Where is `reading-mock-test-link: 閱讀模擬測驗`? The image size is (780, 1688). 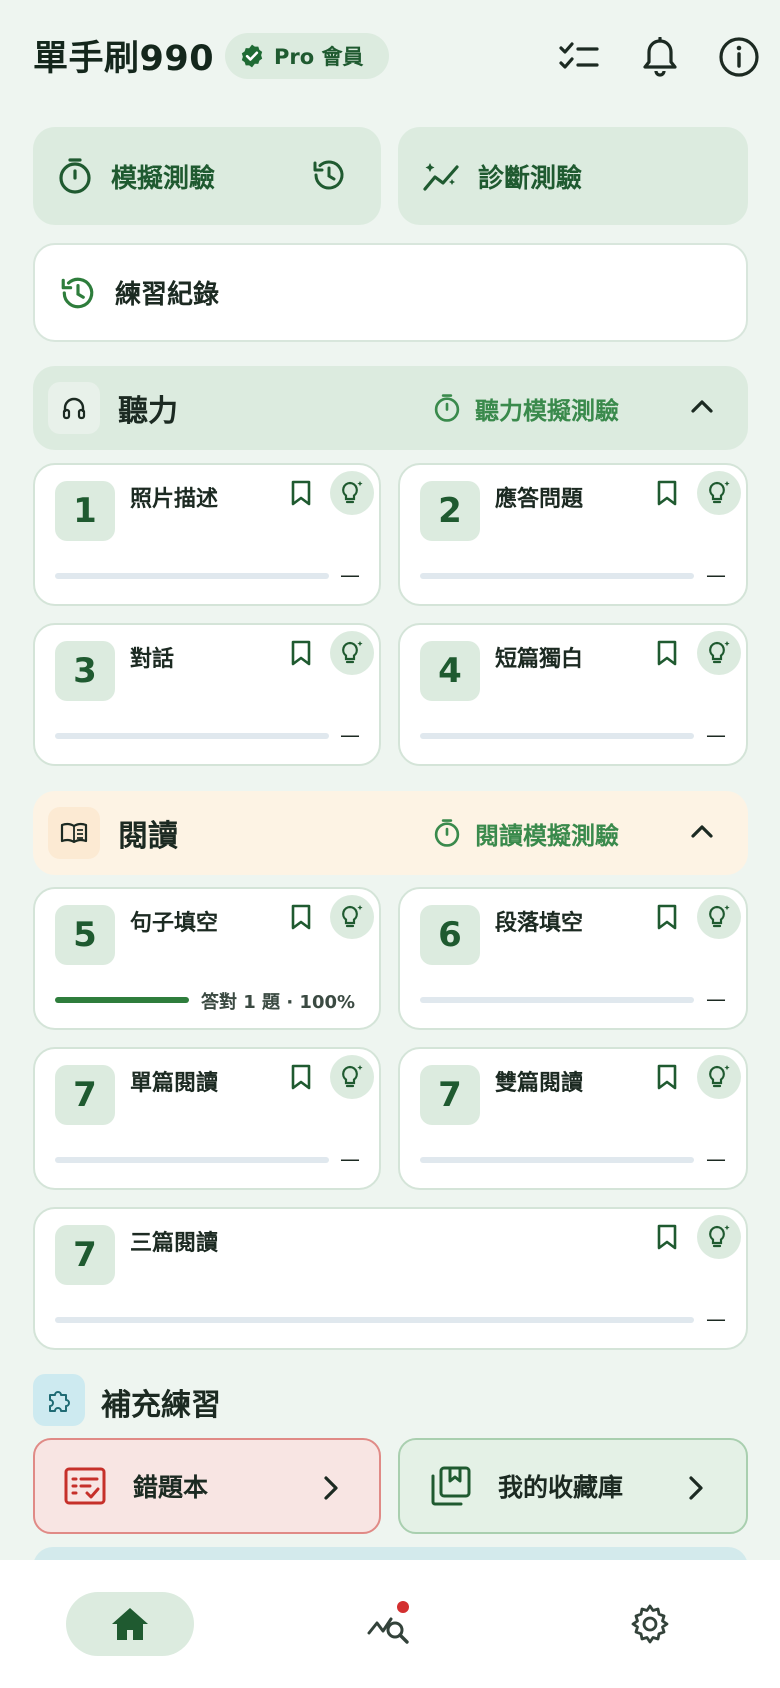 reading-mock-test-link: 閱讀模擬測驗 is located at coordinates (526, 833).